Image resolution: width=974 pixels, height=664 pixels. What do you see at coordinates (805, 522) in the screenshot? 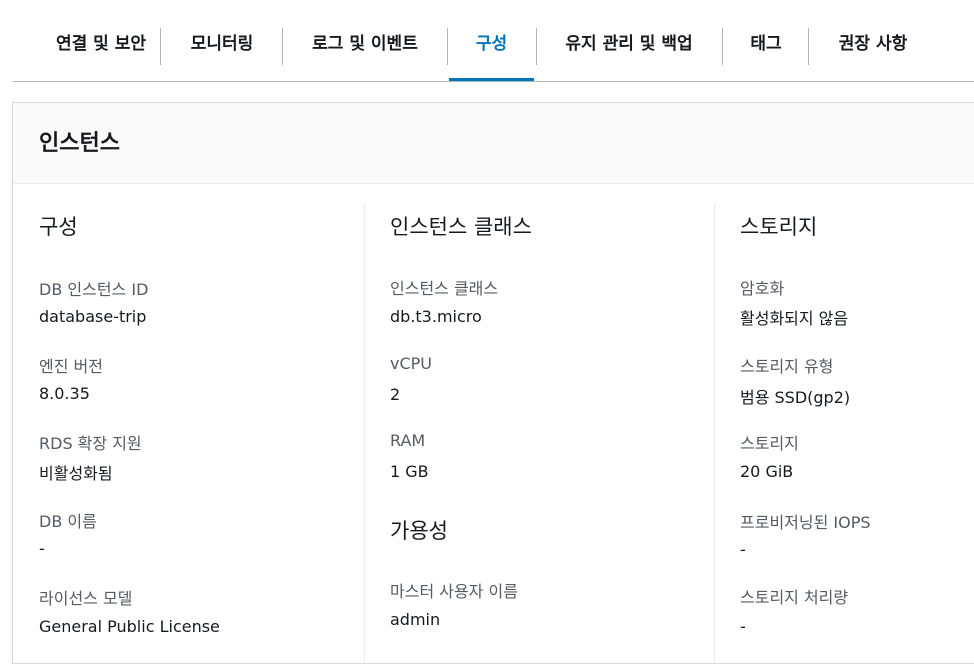
I see `field-label: 프로비저닝된 IOPS` at bounding box center [805, 522].